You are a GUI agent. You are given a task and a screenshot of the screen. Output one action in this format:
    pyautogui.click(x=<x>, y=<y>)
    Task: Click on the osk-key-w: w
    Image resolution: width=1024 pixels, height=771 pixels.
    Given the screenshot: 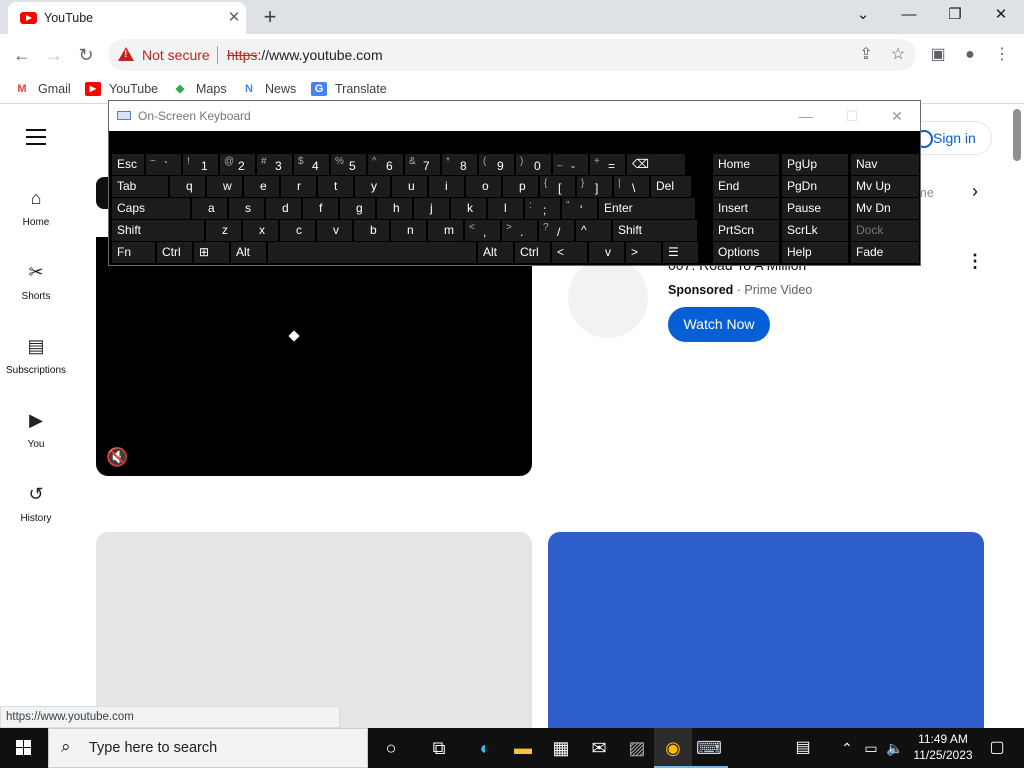 What is the action you would take?
    pyautogui.click(x=224, y=186)
    